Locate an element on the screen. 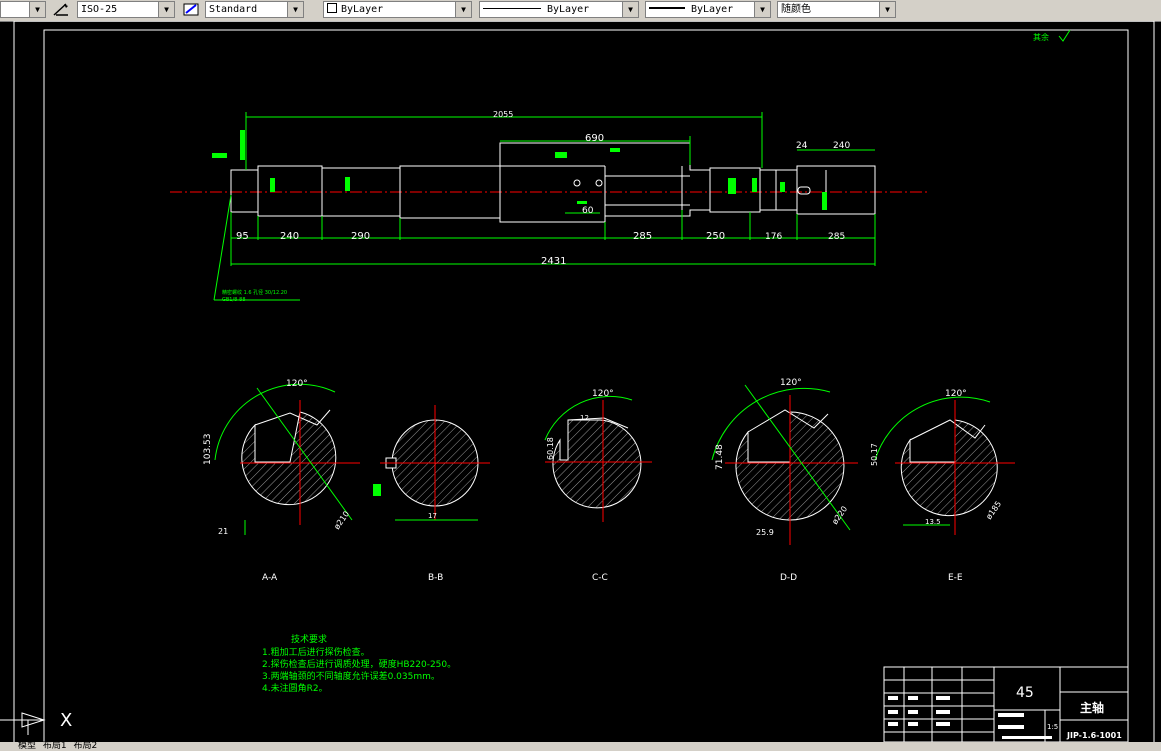 The height and width of the screenshot is (751, 1161). dim-285b: 285 is located at coordinates (836, 237).